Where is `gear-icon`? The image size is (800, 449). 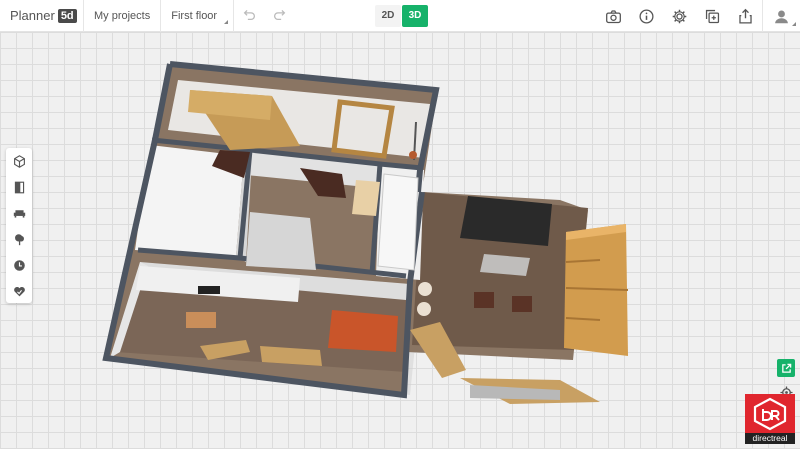 gear-icon is located at coordinates (679, 16).